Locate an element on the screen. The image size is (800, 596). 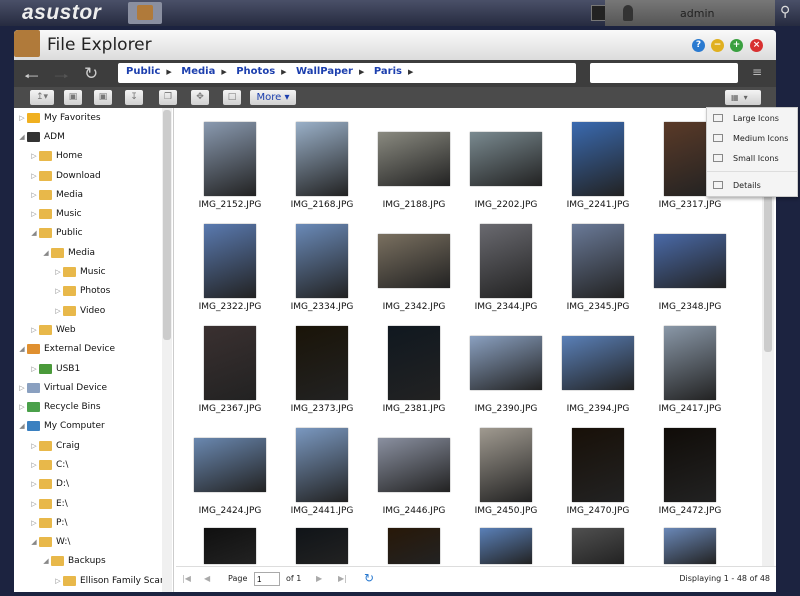
tree-item: ▷ Recycle Bins is located at coordinates (93, 406).